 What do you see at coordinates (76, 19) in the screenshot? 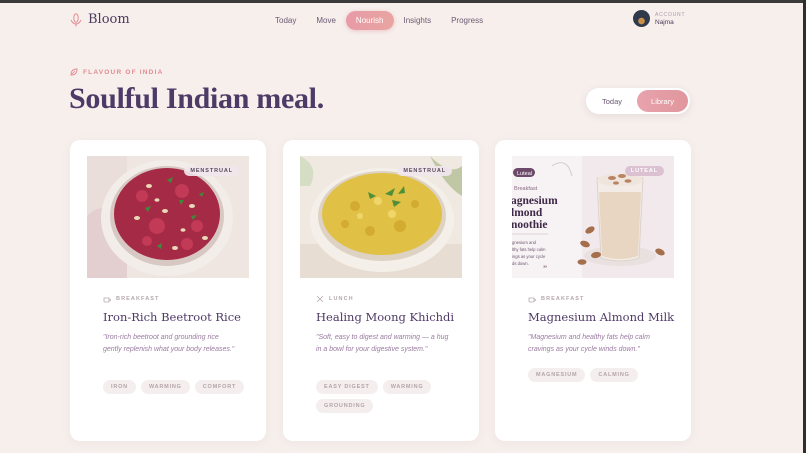
I see `lotus-icon` at bounding box center [76, 19].